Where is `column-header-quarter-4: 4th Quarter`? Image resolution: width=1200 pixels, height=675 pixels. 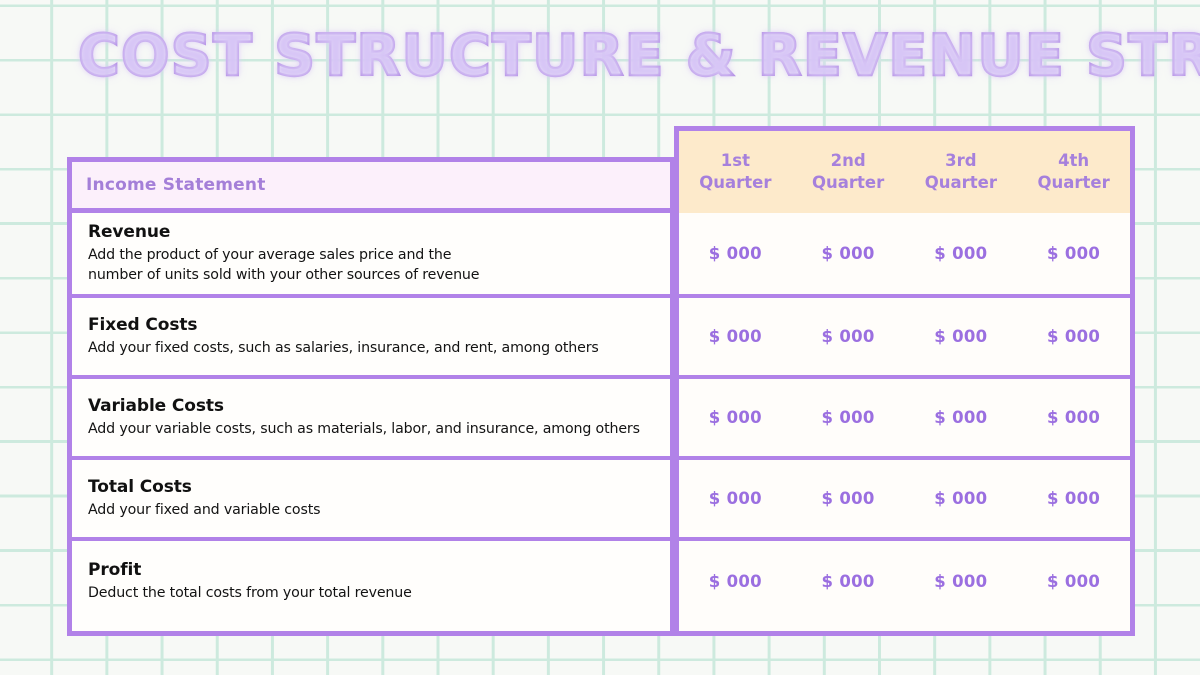
column-header-quarter-4: 4th Quarter is located at coordinates (1073, 172).